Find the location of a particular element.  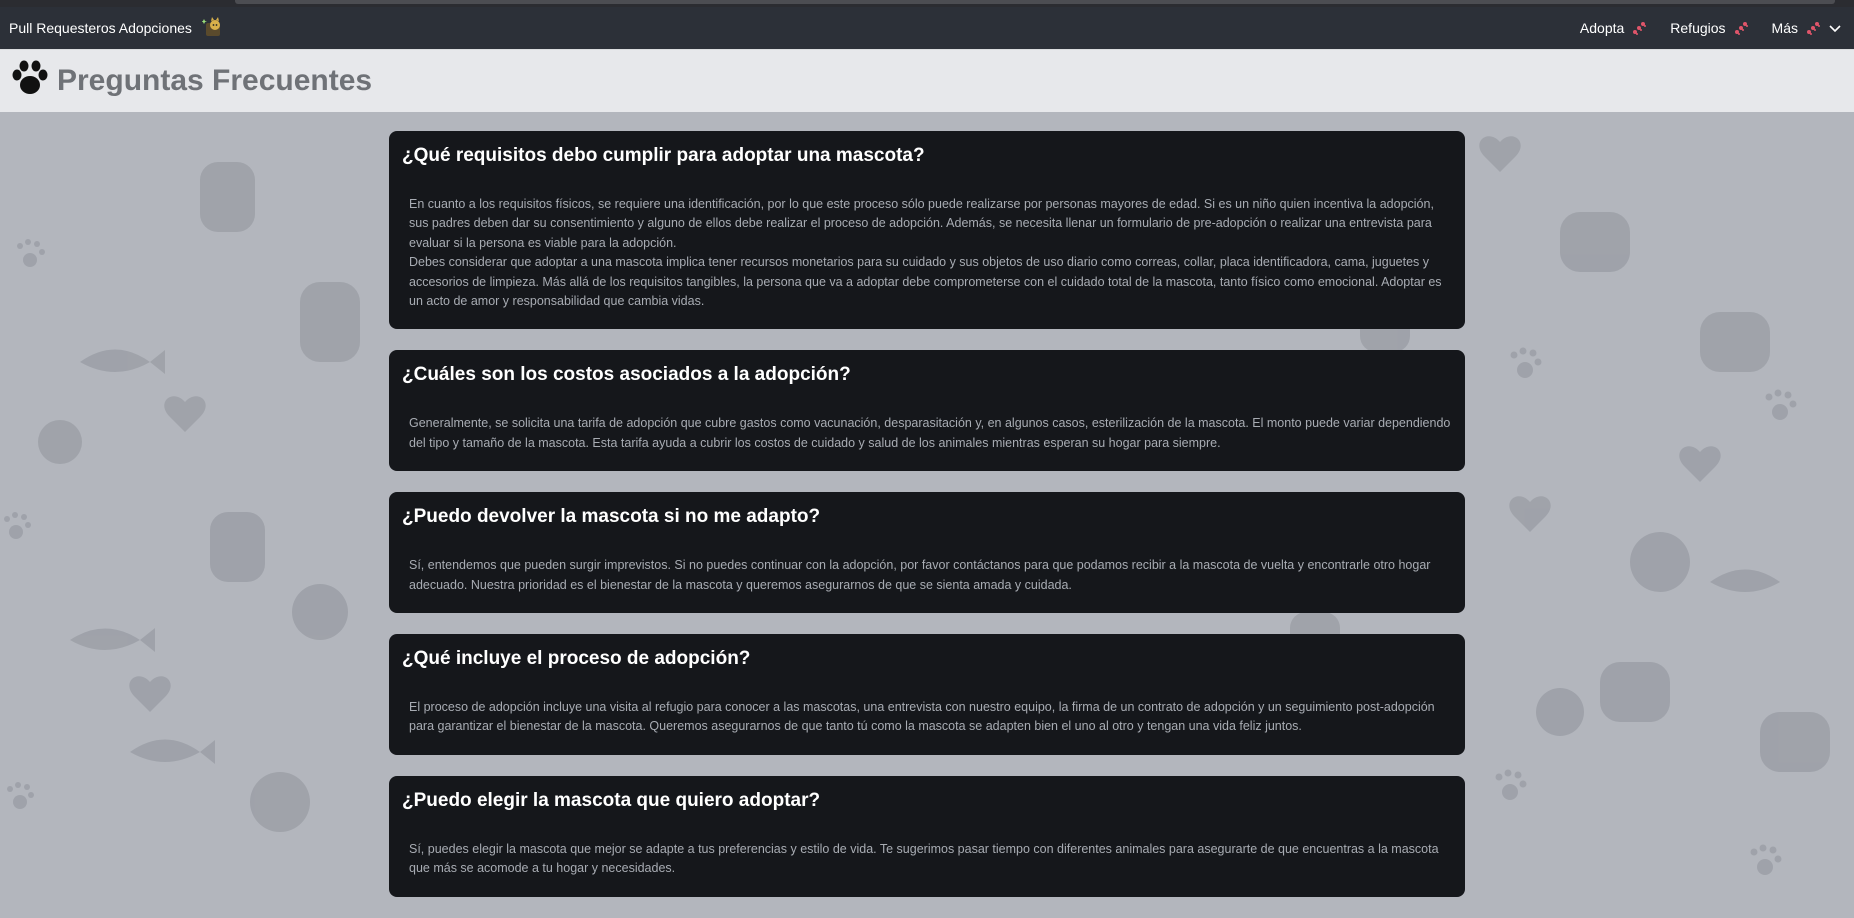

nav-mas-label: Más is located at coordinates (1784, 28).